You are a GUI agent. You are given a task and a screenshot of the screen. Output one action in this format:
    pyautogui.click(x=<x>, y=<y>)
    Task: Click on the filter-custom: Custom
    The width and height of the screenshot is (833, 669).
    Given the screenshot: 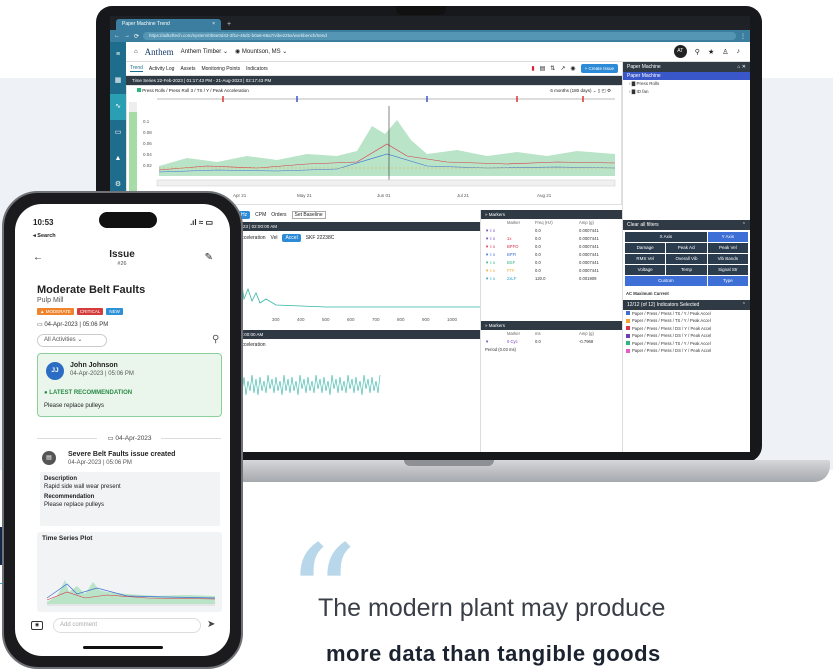 What is the action you would take?
    pyautogui.click(x=666, y=281)
    